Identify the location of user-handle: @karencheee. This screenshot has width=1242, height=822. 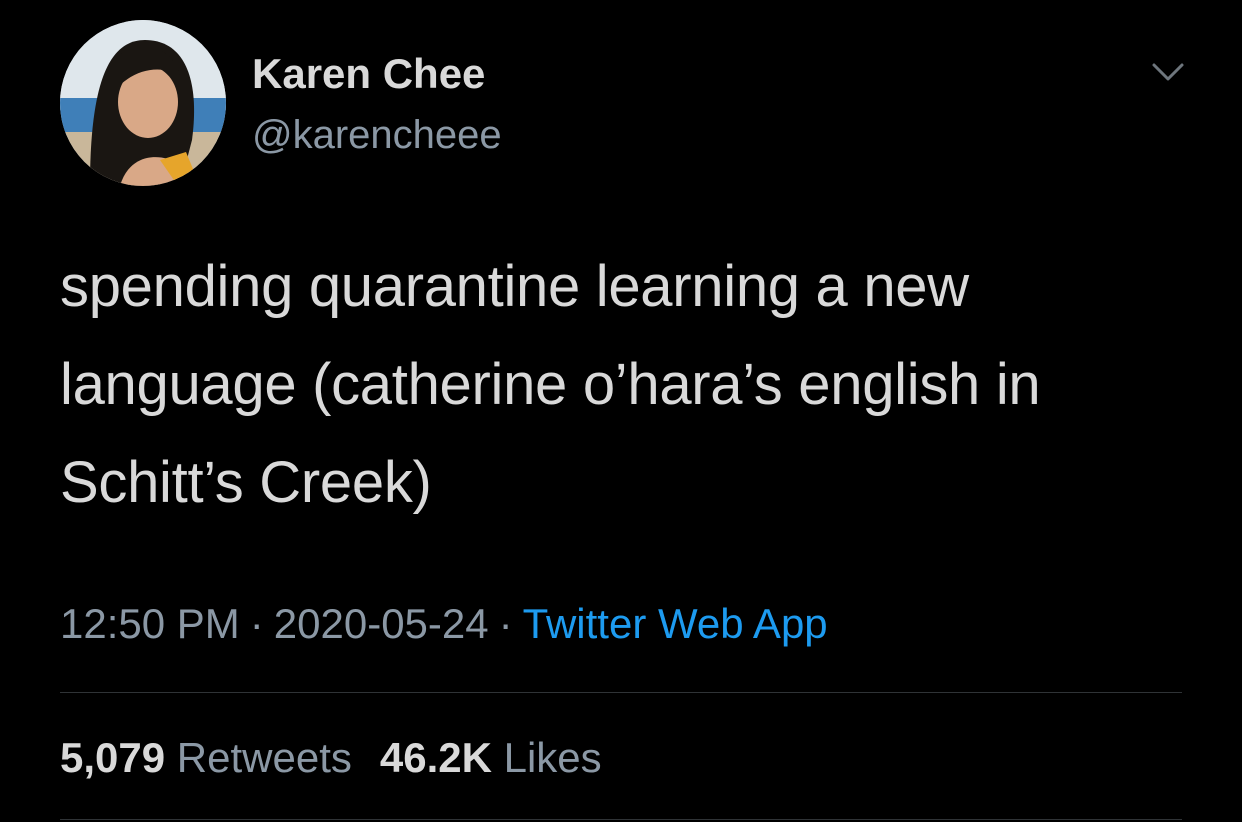
(377, 135).